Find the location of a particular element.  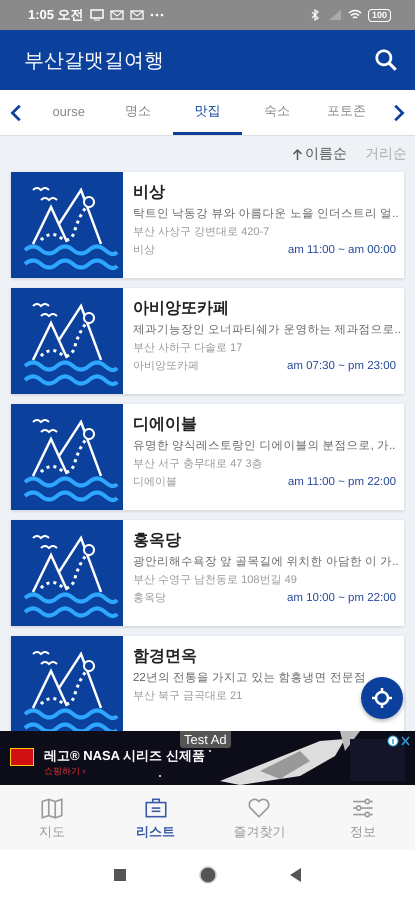

category-tab: 명소 is located at coordinates (138, 112).